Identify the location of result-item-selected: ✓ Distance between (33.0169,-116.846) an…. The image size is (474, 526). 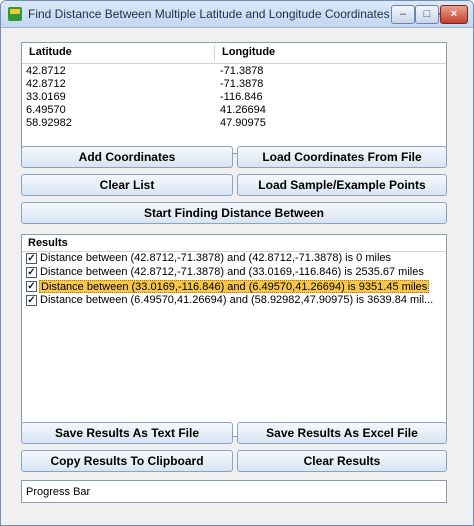
(234, 287).